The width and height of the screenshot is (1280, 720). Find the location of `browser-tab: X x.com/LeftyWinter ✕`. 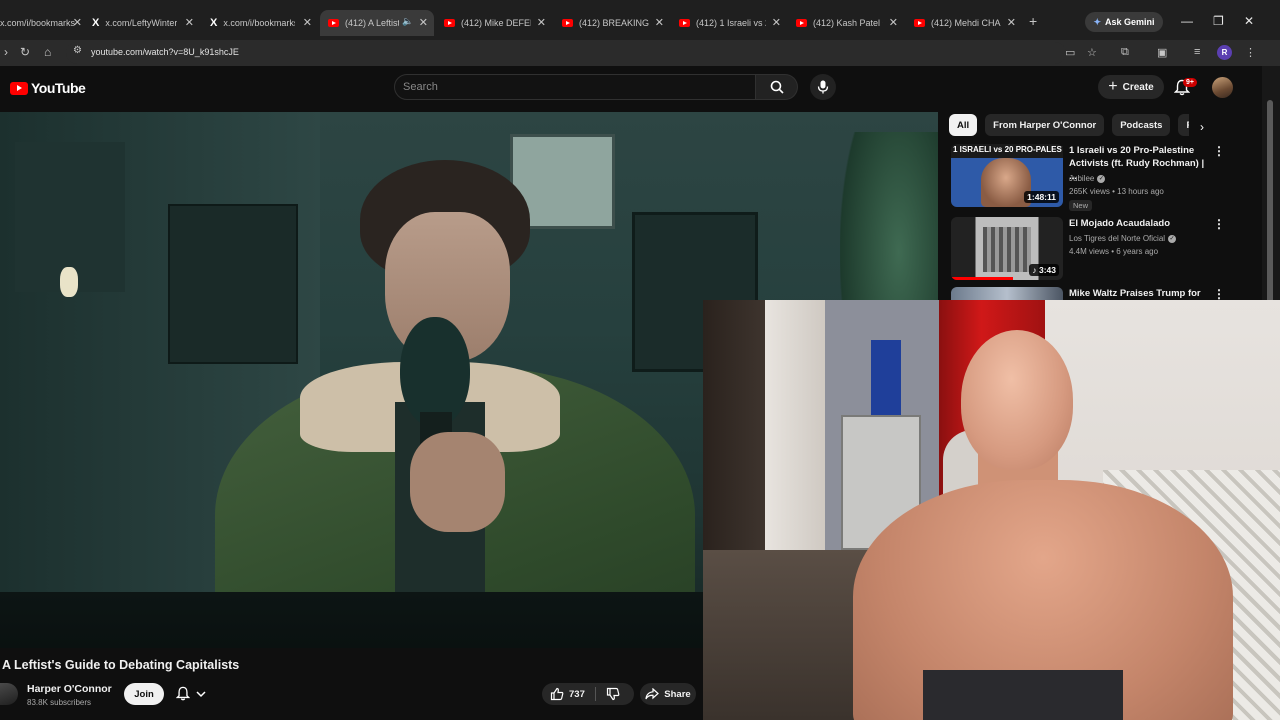

browser-tab: X x.com/LeftyWinter ✕ is located at coordinates (143, 23).